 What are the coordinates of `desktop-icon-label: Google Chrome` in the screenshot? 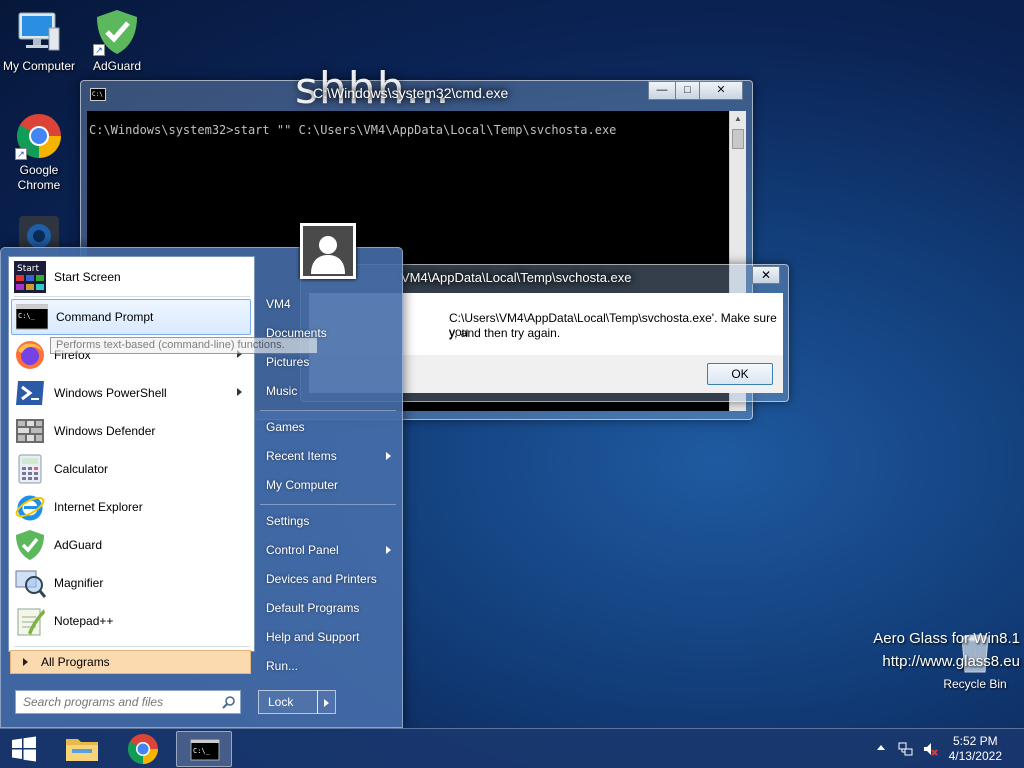 It's located at (39, 177).